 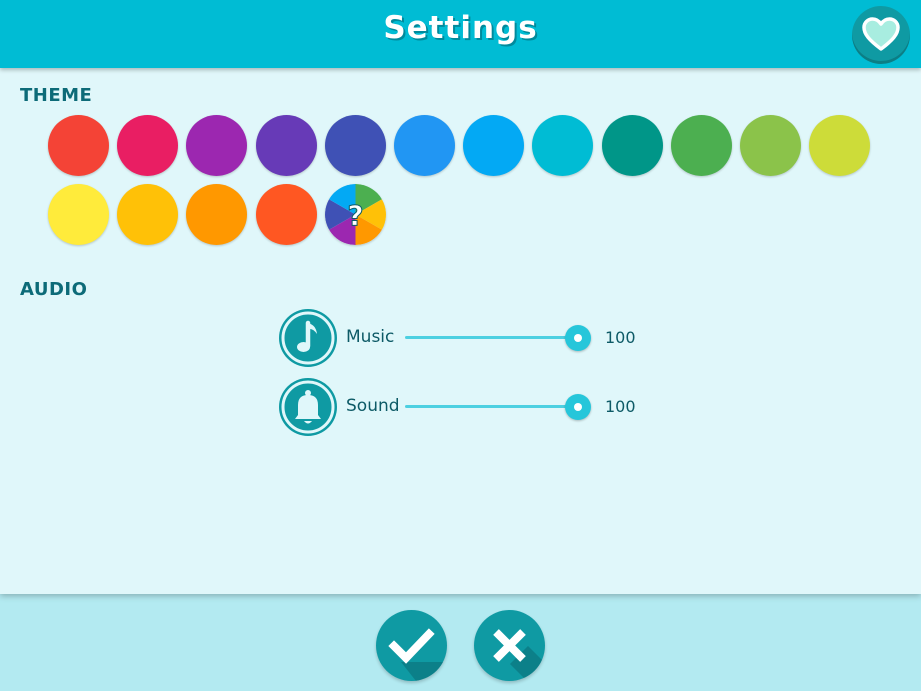 What do you see at coordinates (492, 337) in the screenshot?
I see `music-slider-track` at bounding box center [492, 337].